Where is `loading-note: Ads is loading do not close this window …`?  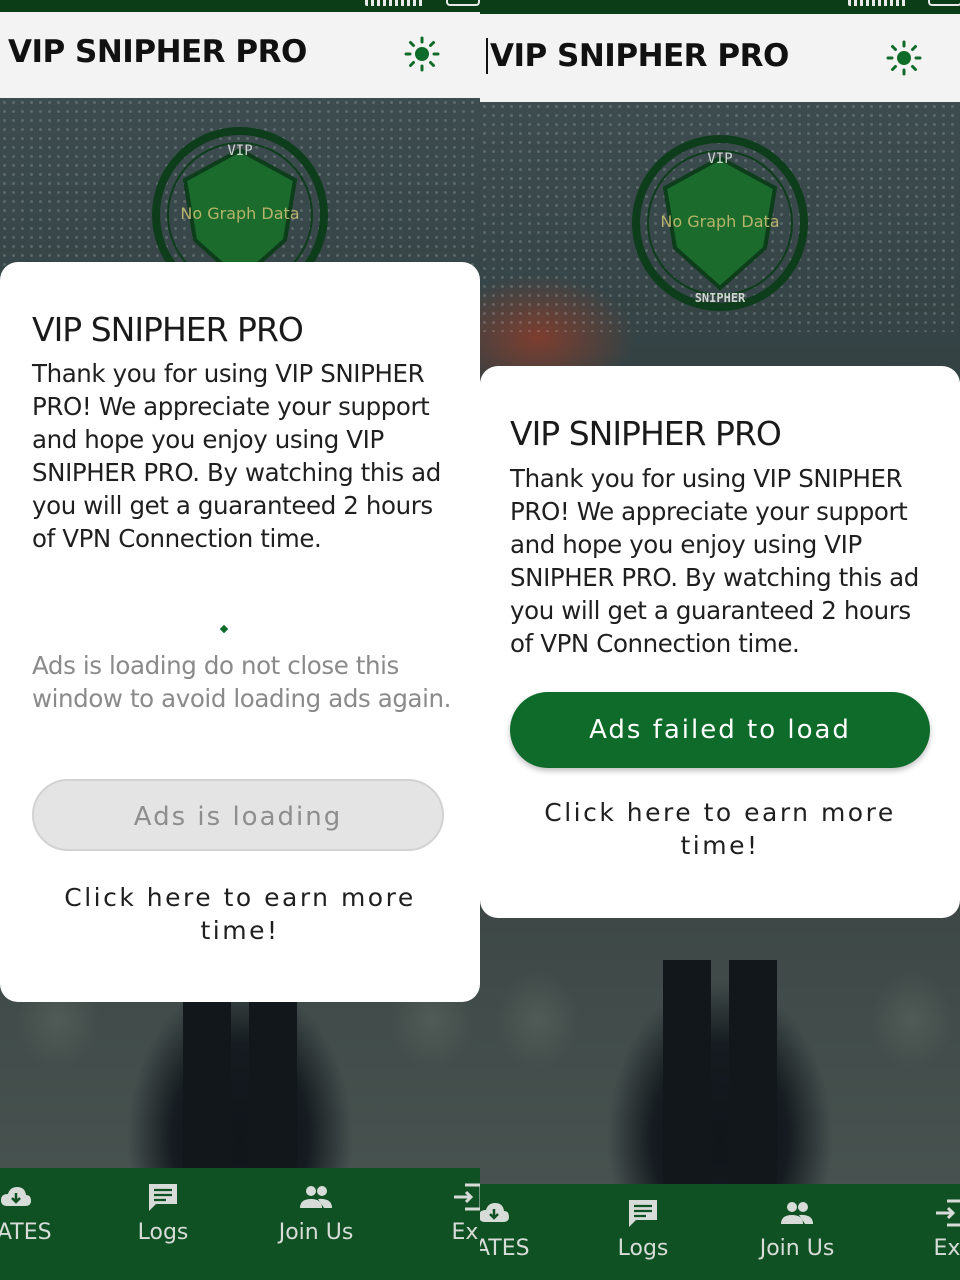 loading-note: Ads is loading do not close this window … is located at coordinates (242, 682).